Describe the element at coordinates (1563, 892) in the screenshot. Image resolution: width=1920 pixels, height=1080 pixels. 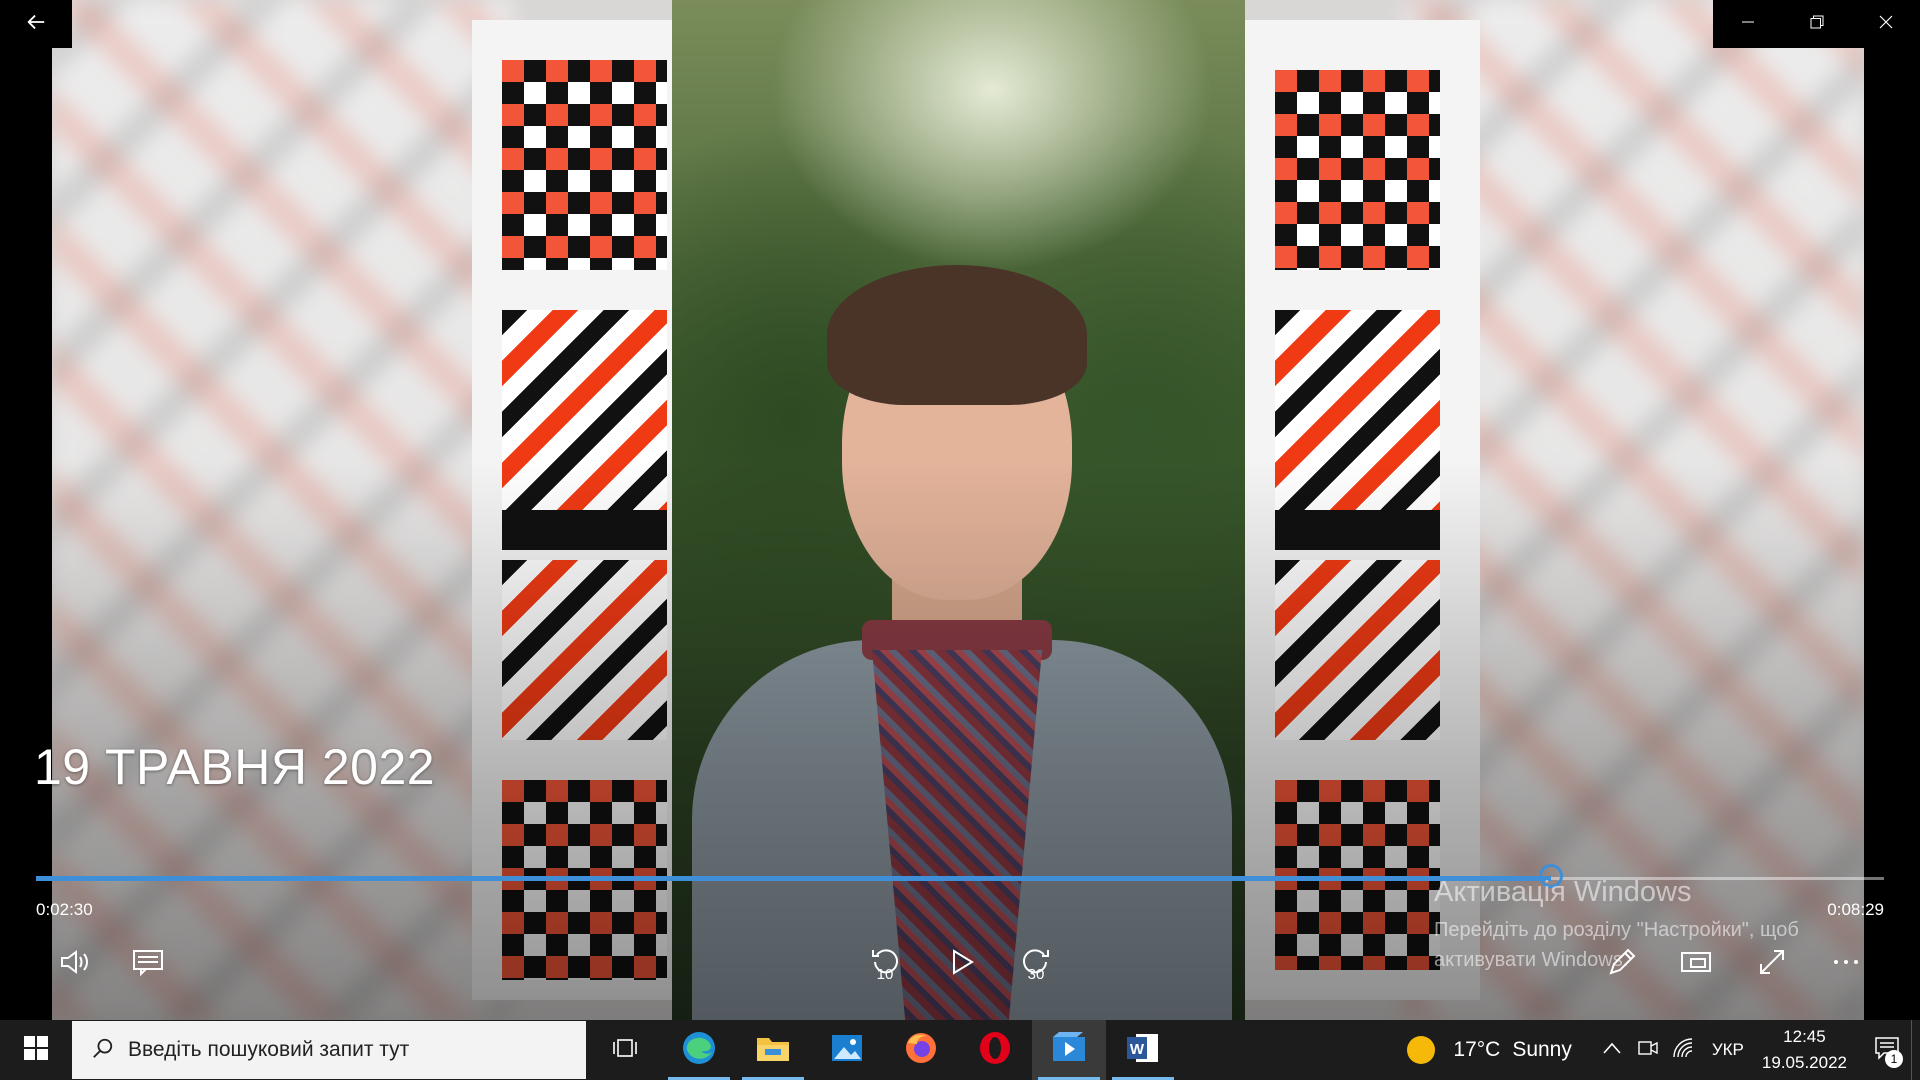
I see `activation-title: Активація Windows` at that location.